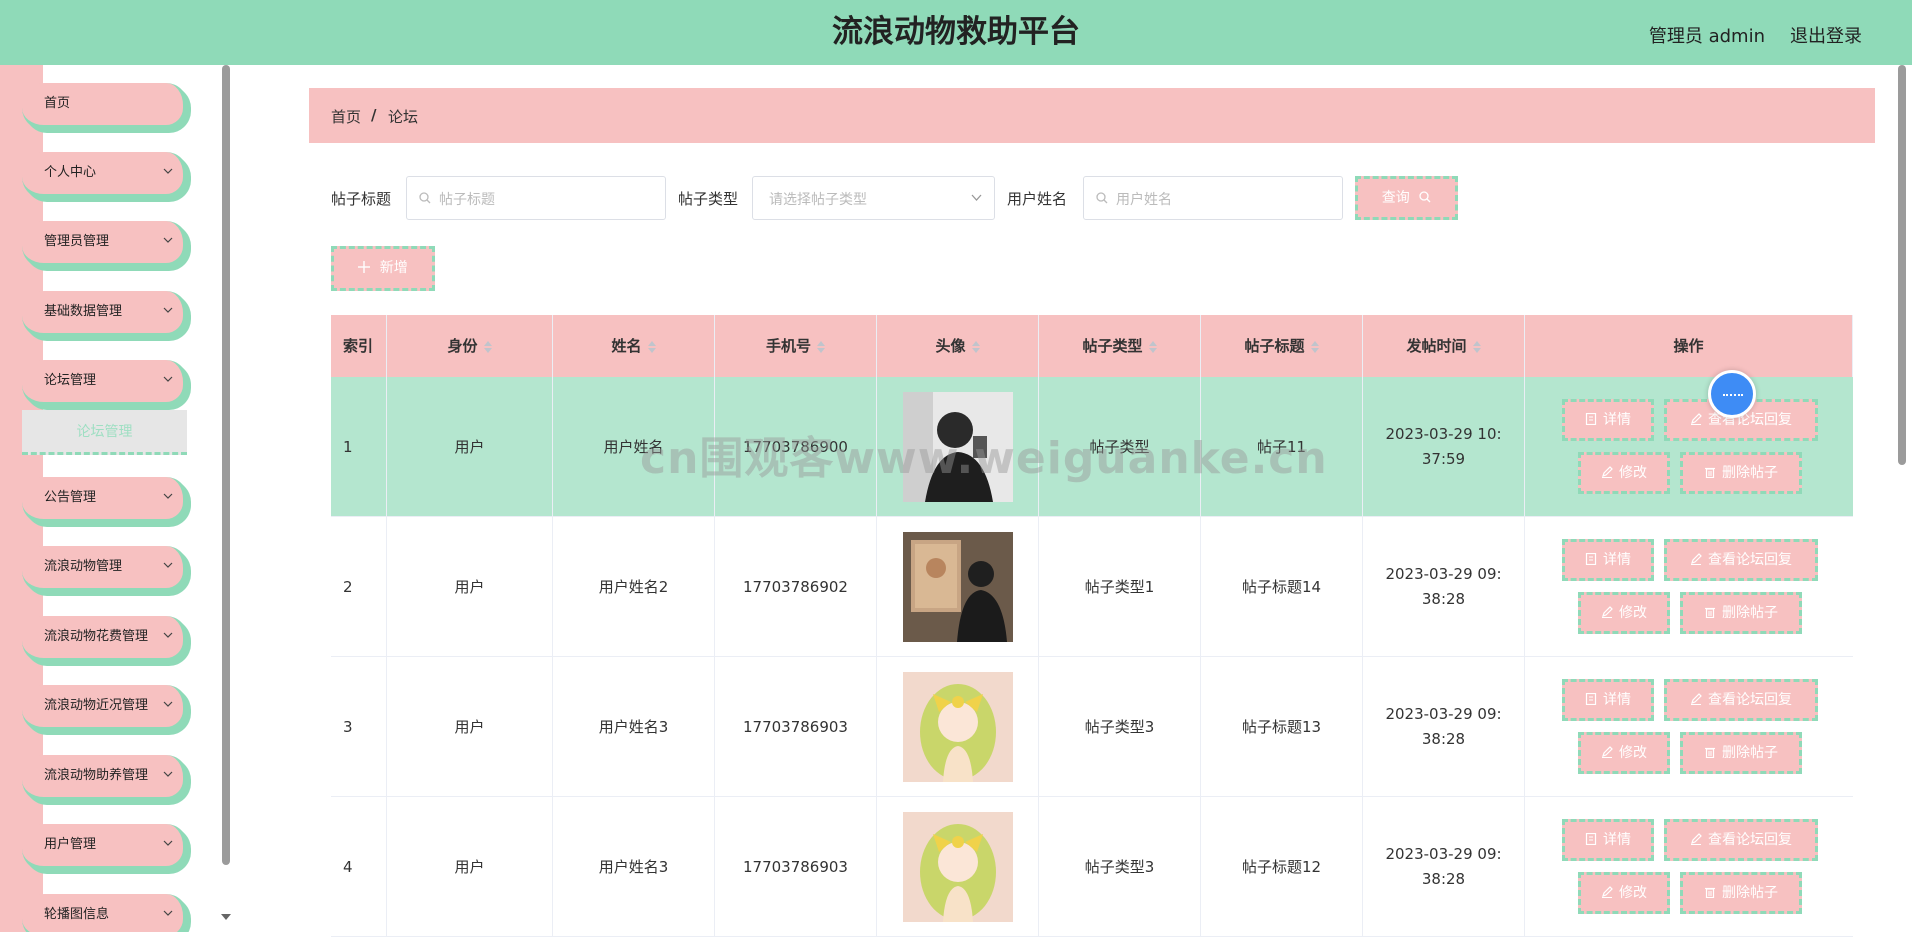  I want to click on plus-icon, so click(364, 267).